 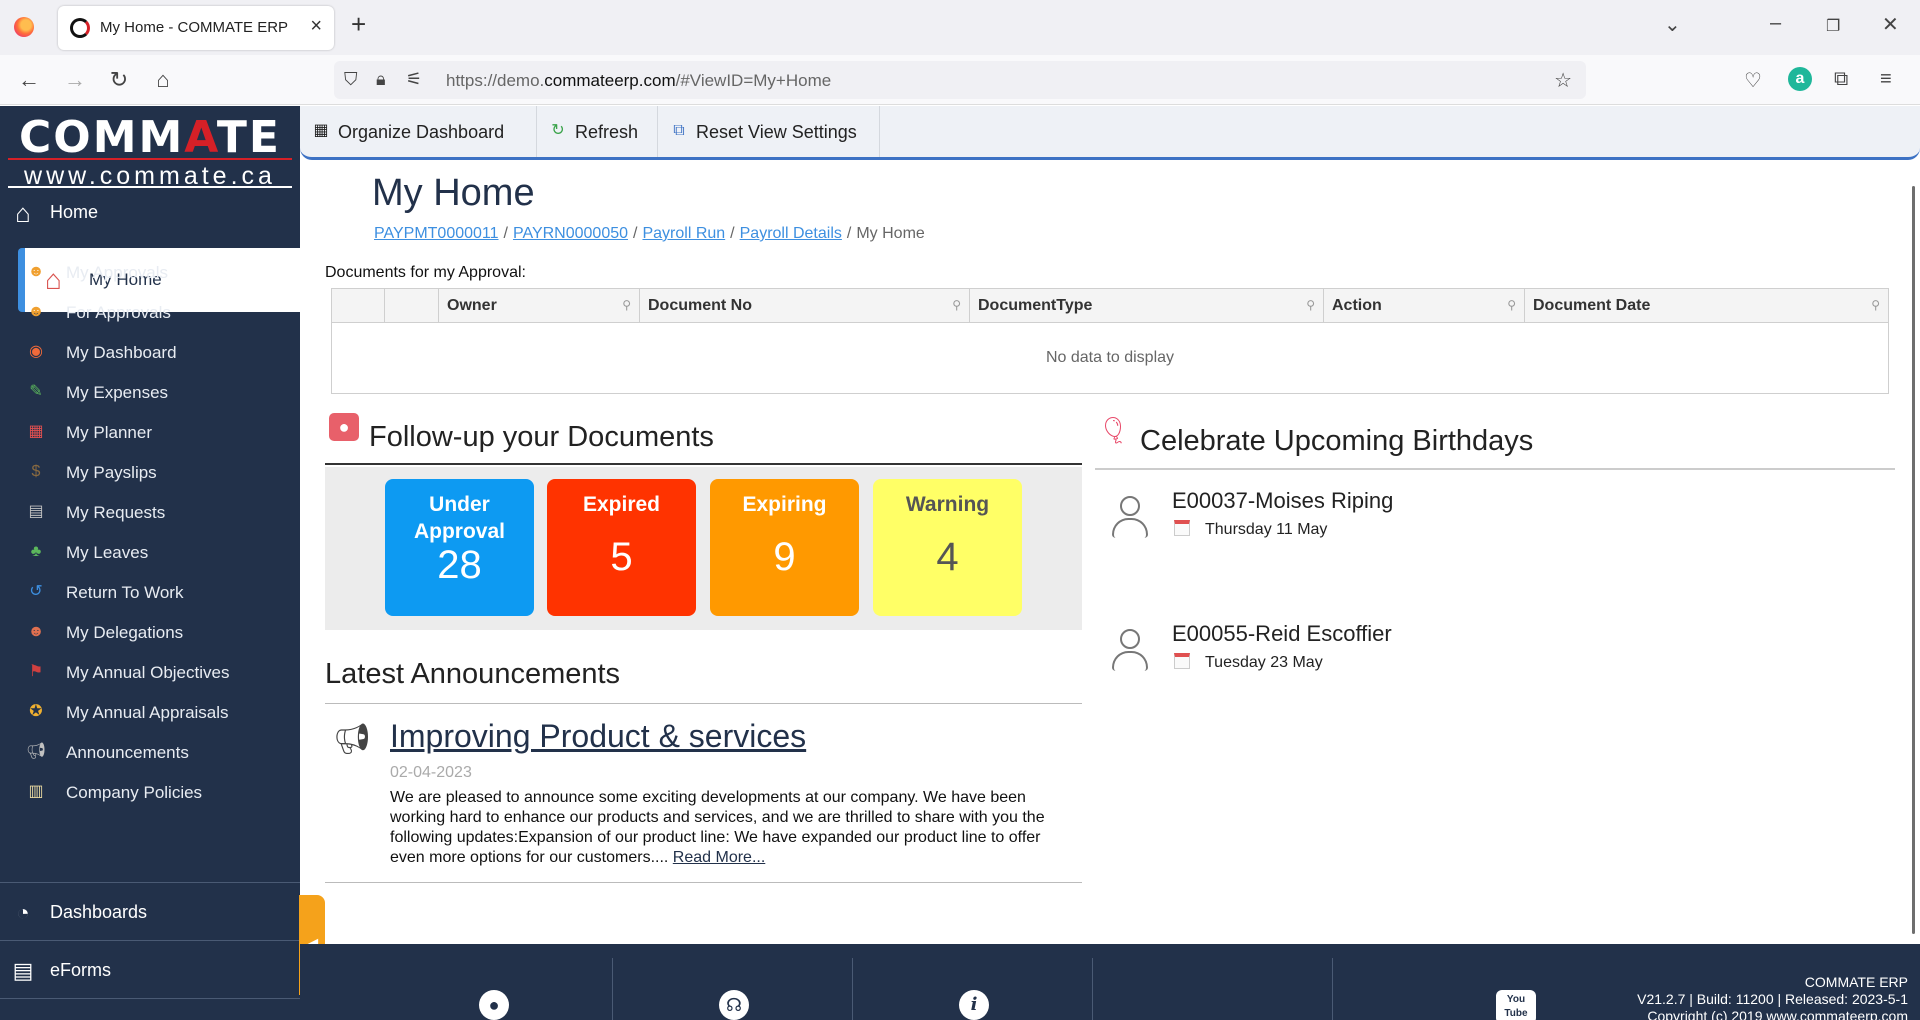 What do you see at coordinates (805, 306) in the screenshot?
I see `column-header-document-no: Document No ⚲` at bounding box center [805, 306].